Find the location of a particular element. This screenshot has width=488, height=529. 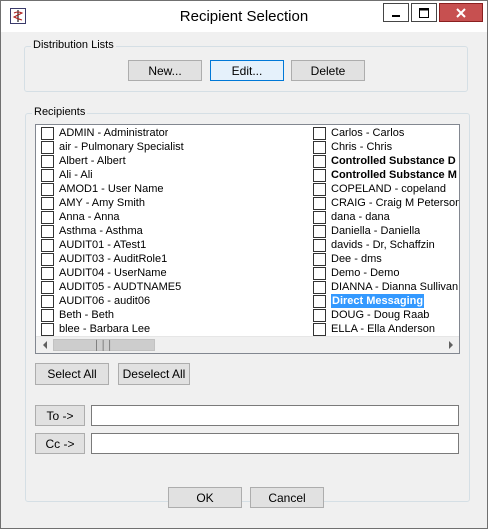

recipient-label: Beth - Beth is located at coordinates (87, 315).